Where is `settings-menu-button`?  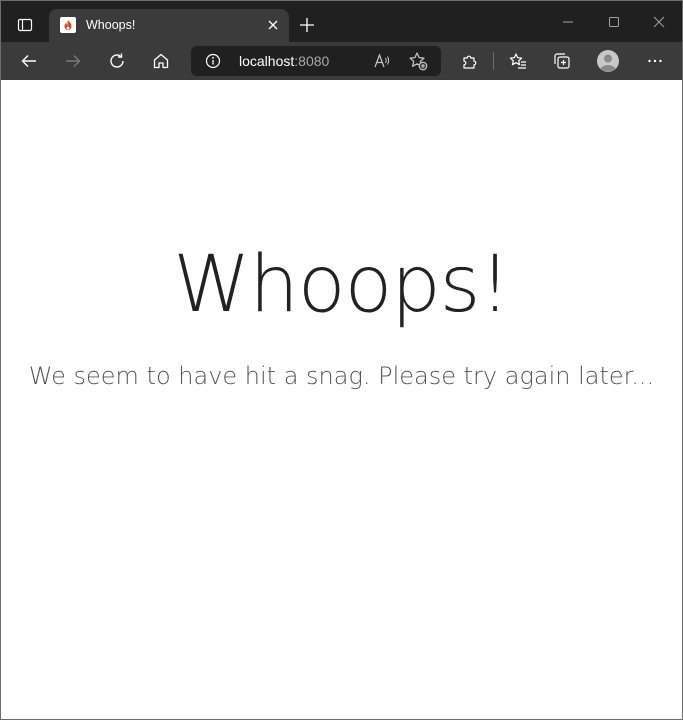 settings-menu-button is located at coordinates (655, 61).